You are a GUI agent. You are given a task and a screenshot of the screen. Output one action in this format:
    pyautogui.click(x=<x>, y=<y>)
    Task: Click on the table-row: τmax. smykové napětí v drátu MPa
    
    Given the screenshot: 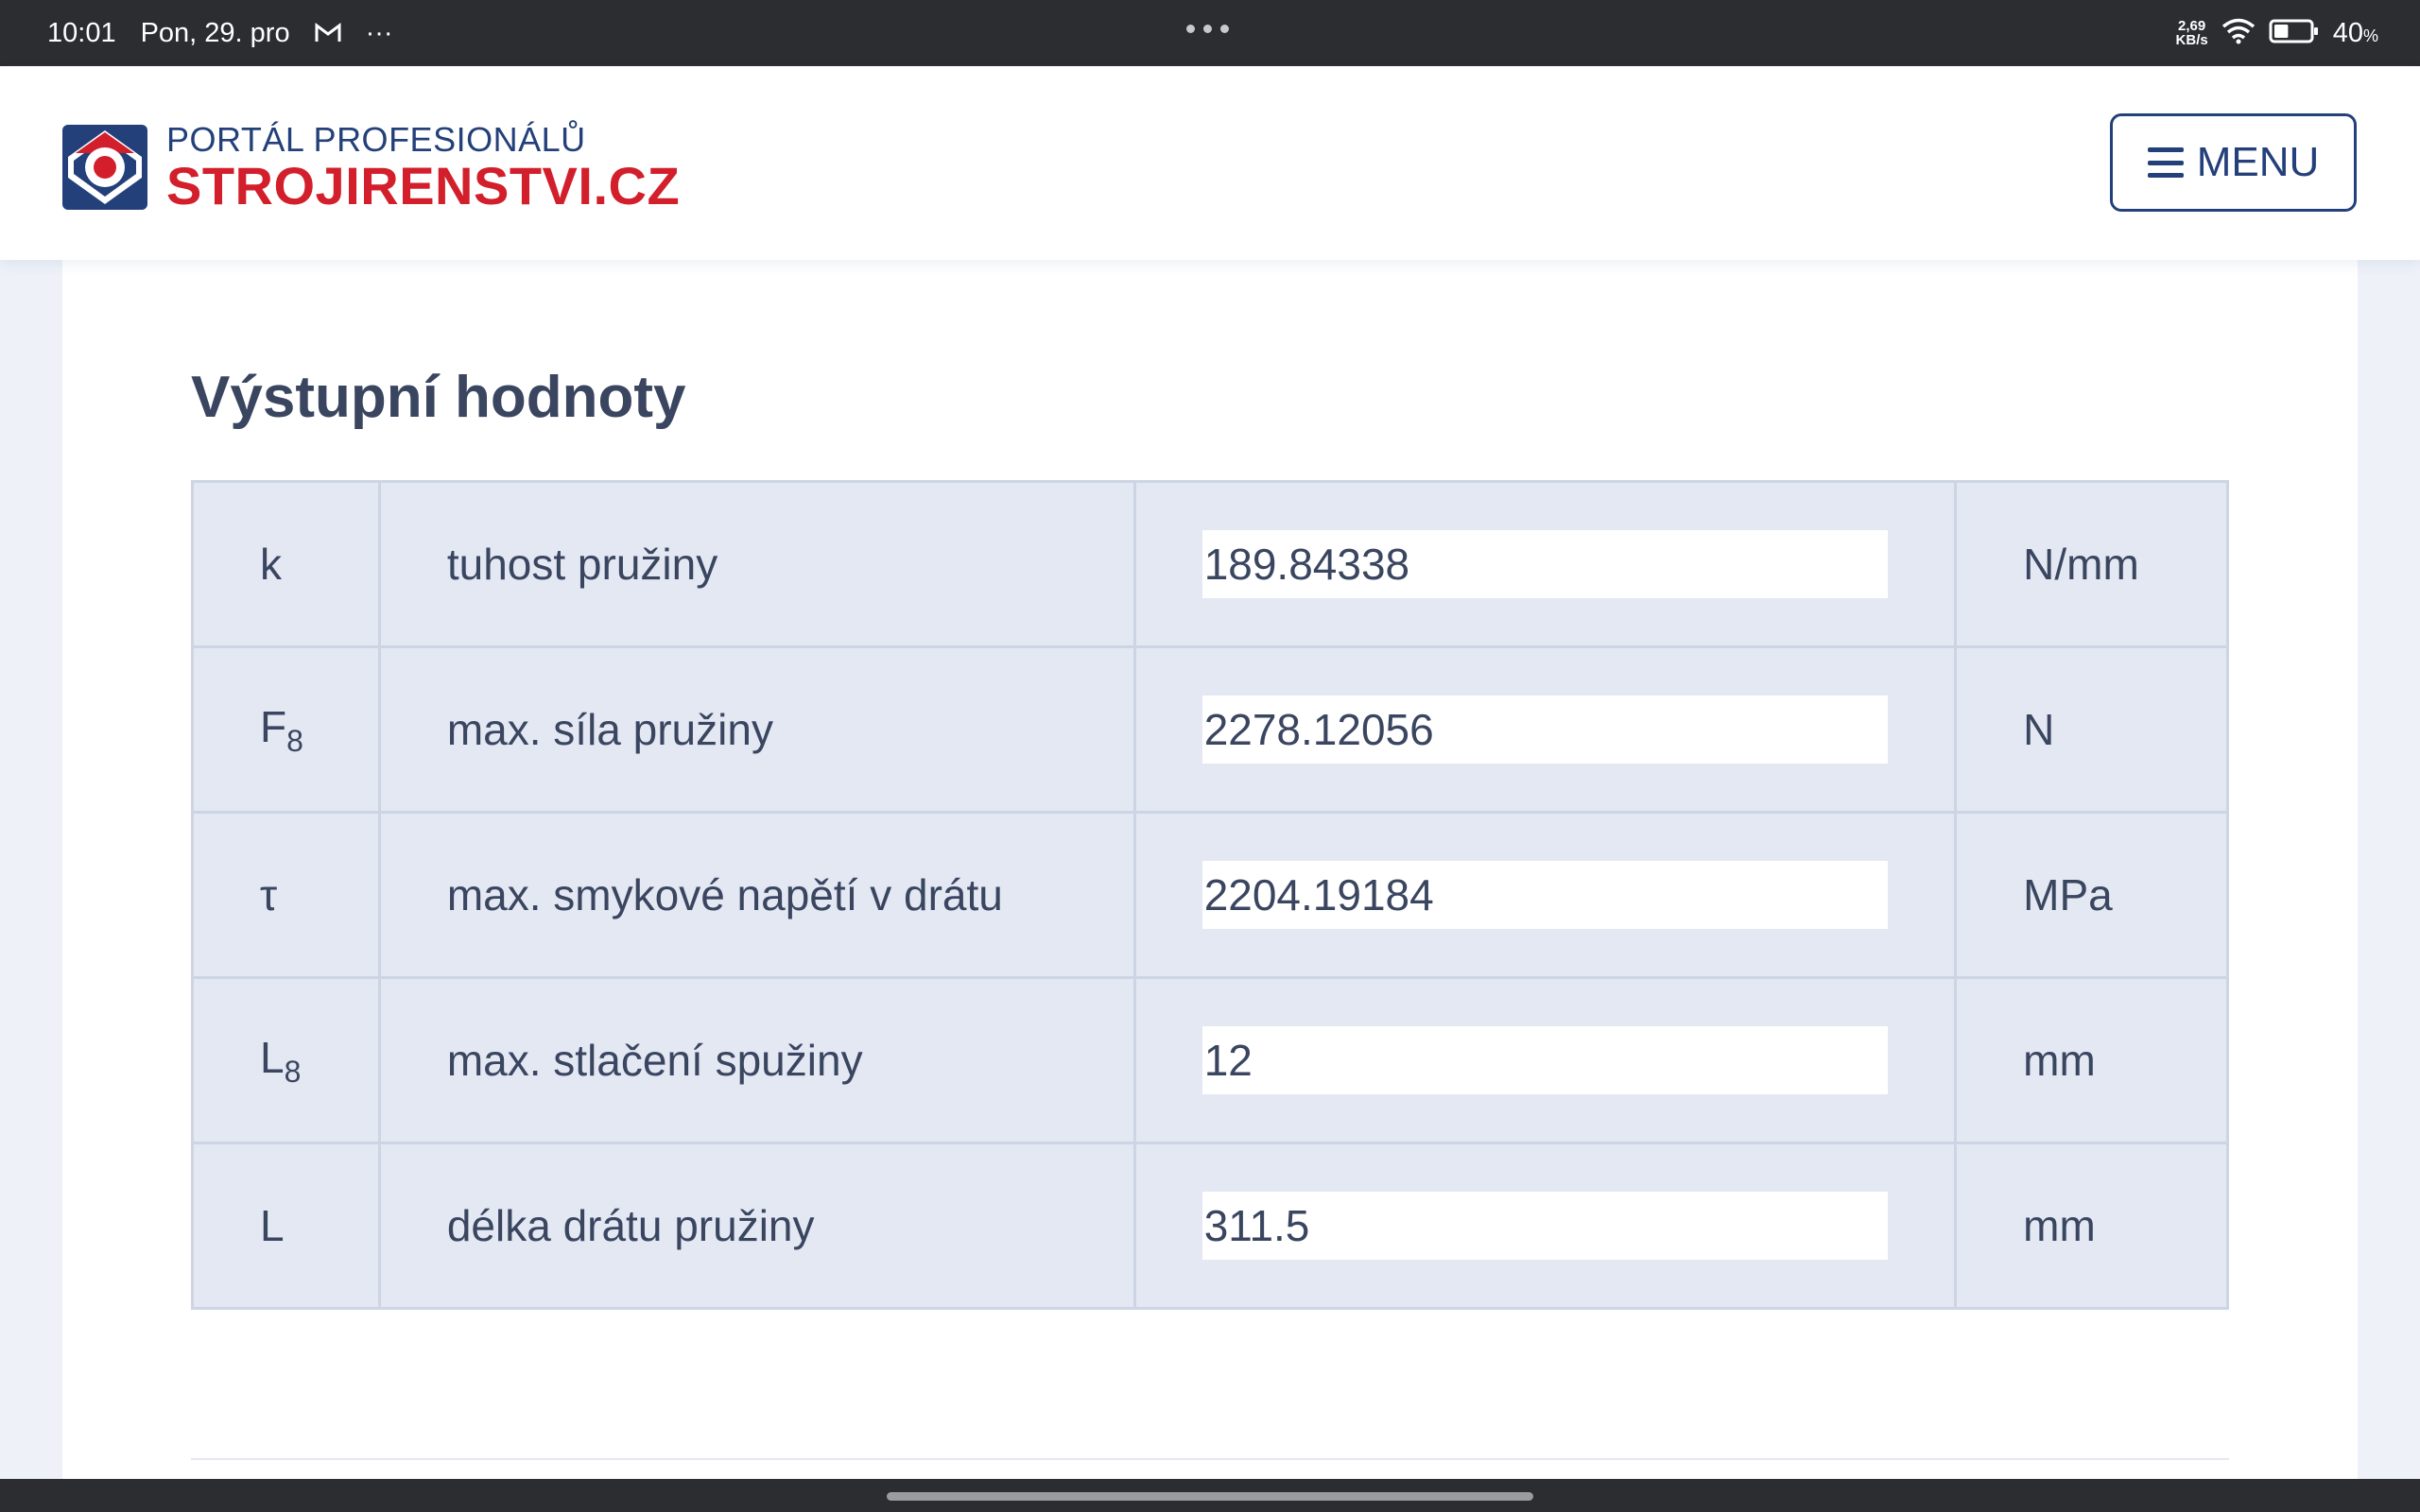 What is the action you would take?
    pyautogui.click(x=1210, y=895)
    